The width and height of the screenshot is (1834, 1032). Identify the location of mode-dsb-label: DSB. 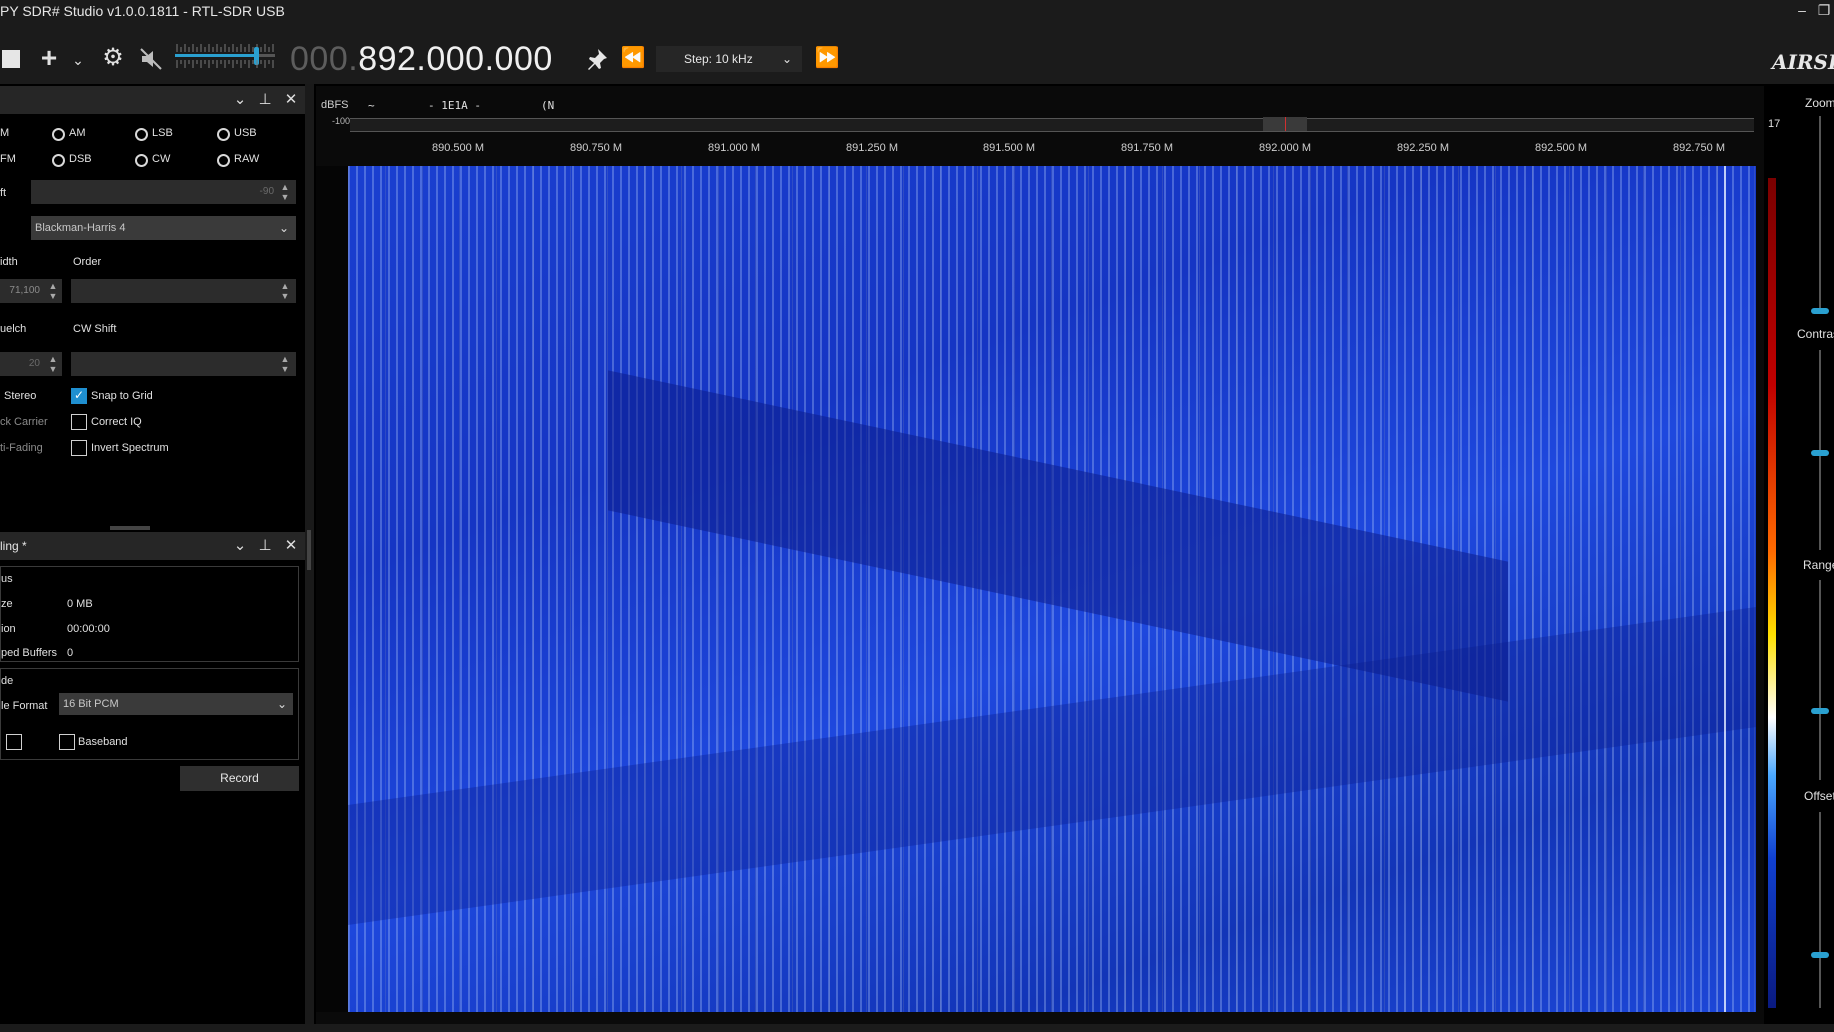
(80, 159).